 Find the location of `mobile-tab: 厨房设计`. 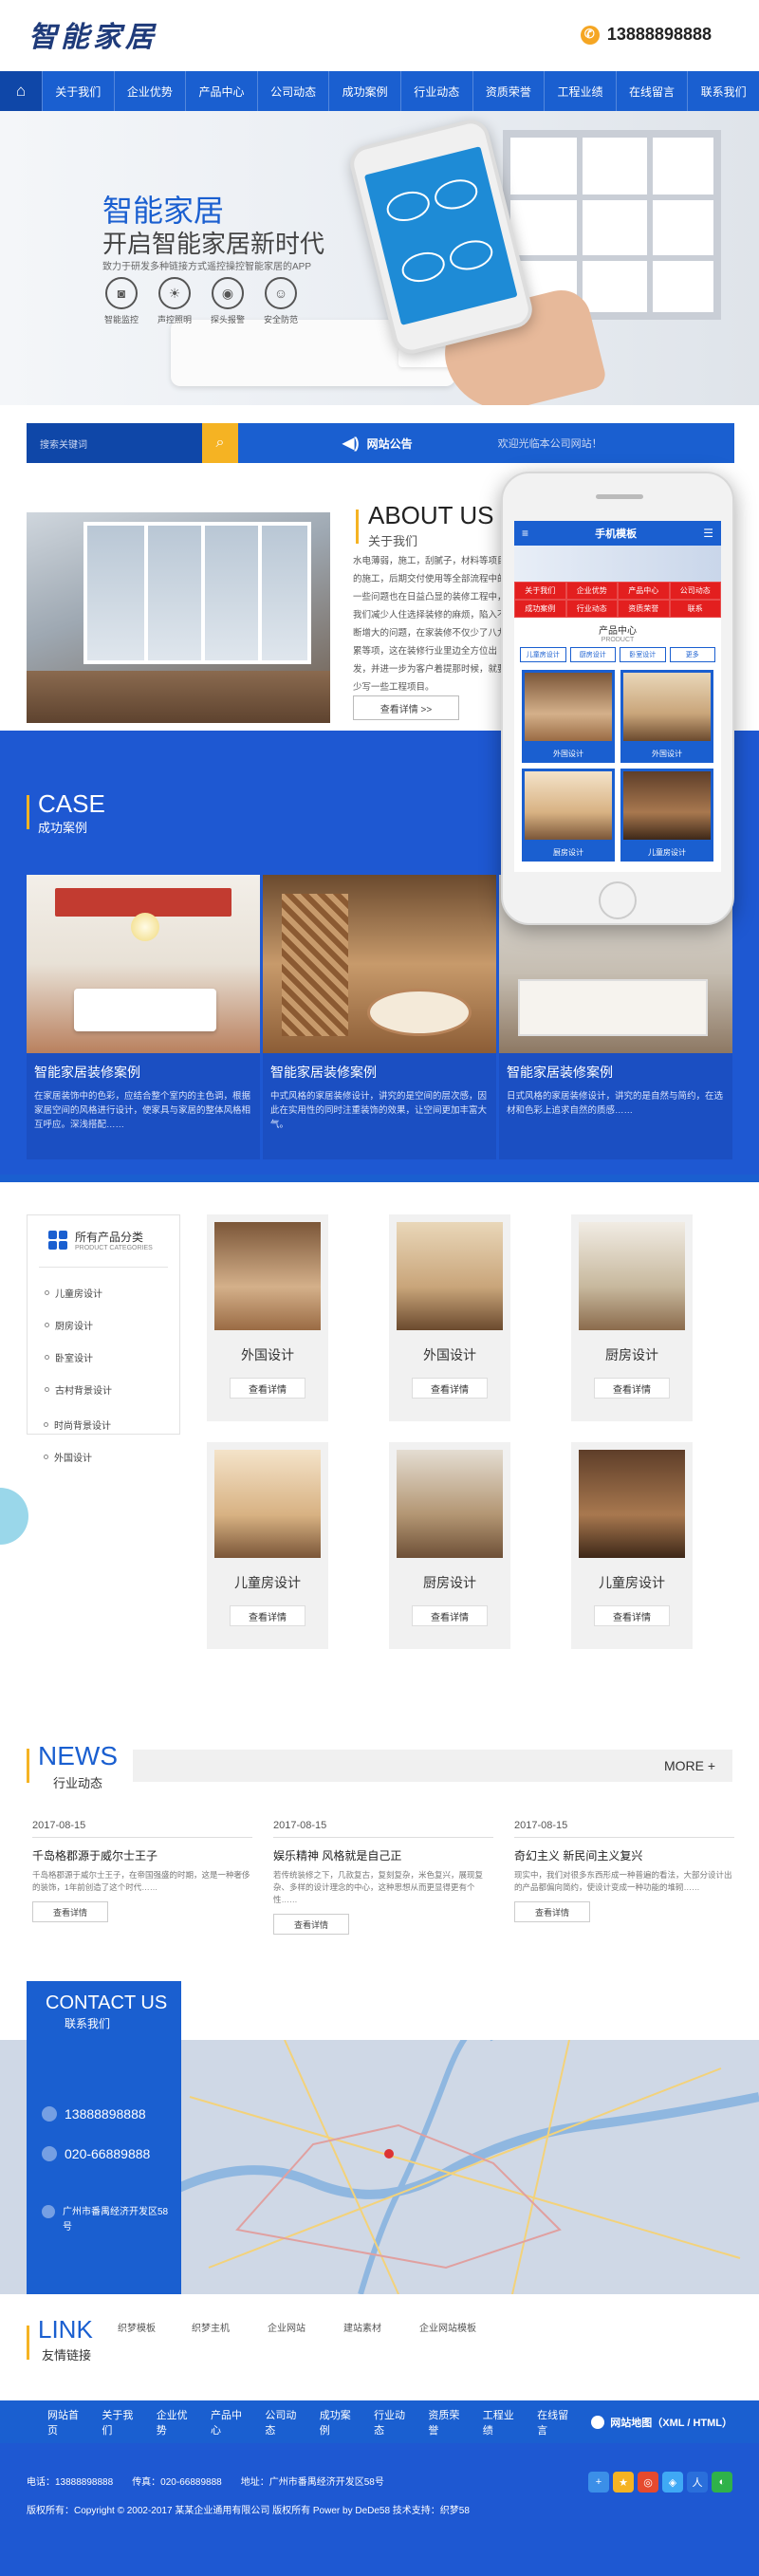

mobile-tab: 厨房设计 is located at coordinates (592, 654).